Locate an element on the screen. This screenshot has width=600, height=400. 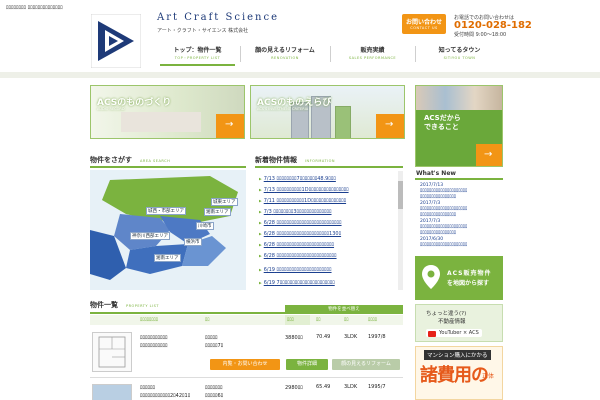
section-subtitle: INFORMATION is located at coordinates (320, 161).